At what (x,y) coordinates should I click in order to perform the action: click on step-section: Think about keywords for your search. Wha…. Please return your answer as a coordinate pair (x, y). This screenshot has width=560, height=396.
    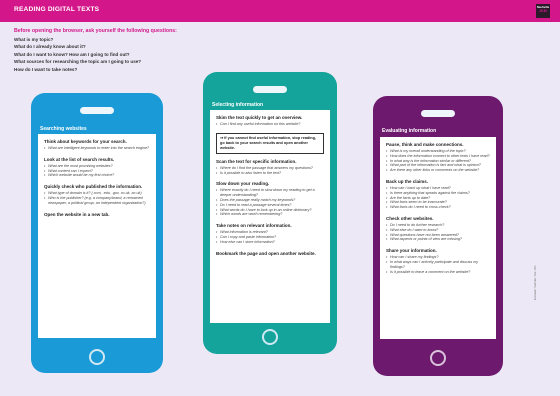
    Looking at the image, I should click on (97, 145).